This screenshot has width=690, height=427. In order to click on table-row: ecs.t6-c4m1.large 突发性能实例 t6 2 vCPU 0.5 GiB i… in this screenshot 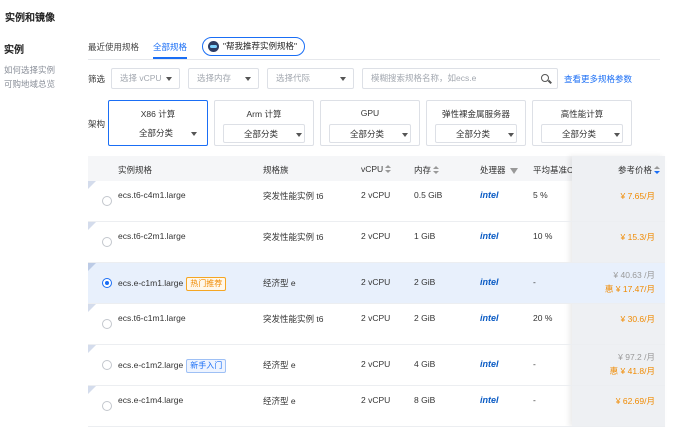, I will do `click(376, 201)`.